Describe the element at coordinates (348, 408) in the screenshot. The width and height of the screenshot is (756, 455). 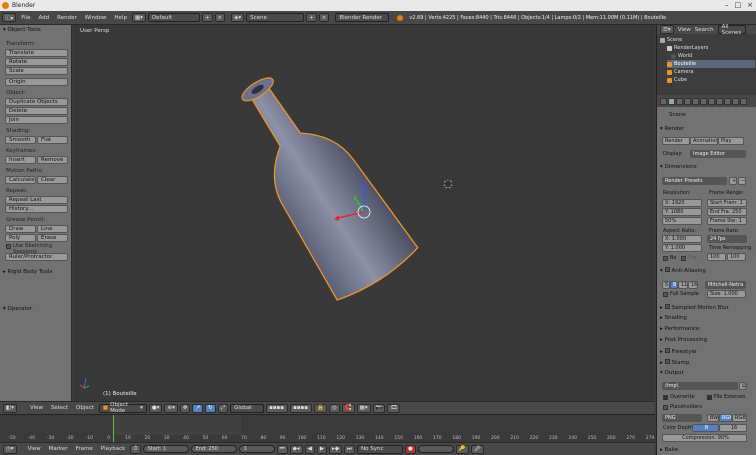
I see `snap-icon: 🧲` at that location.